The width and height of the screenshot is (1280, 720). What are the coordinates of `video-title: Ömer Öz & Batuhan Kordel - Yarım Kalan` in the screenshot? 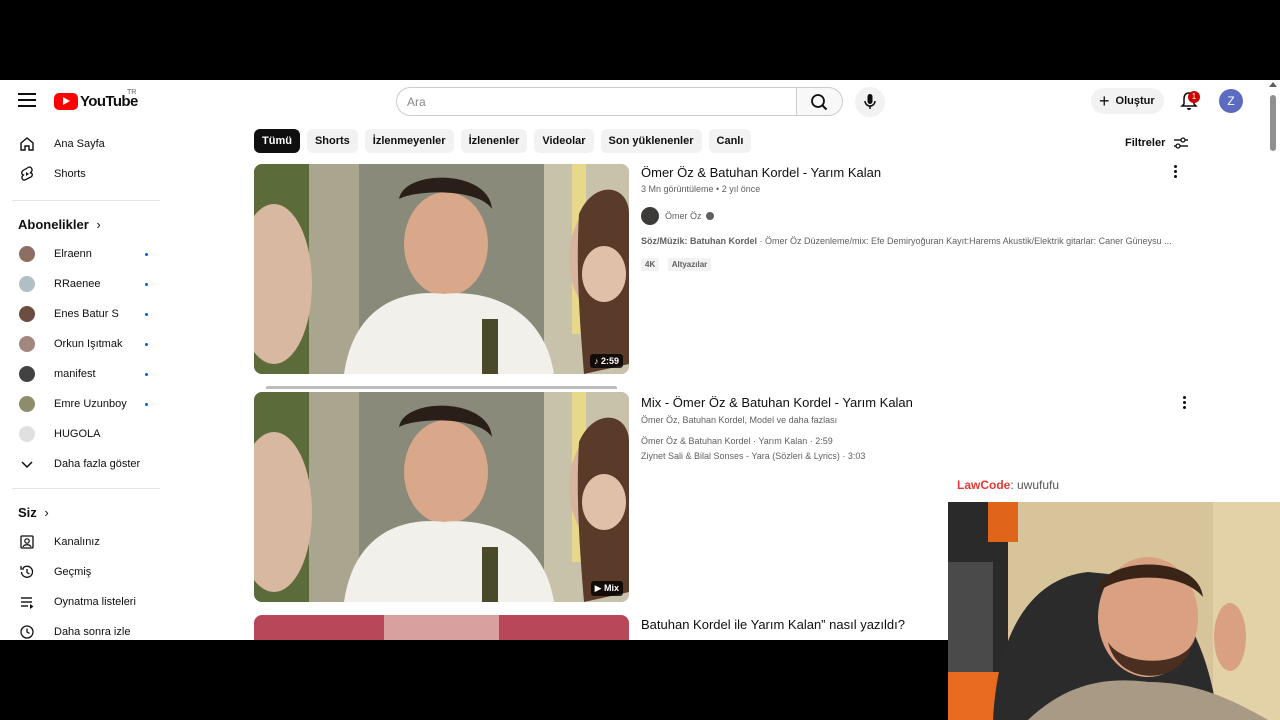 It's located at (761, 172).